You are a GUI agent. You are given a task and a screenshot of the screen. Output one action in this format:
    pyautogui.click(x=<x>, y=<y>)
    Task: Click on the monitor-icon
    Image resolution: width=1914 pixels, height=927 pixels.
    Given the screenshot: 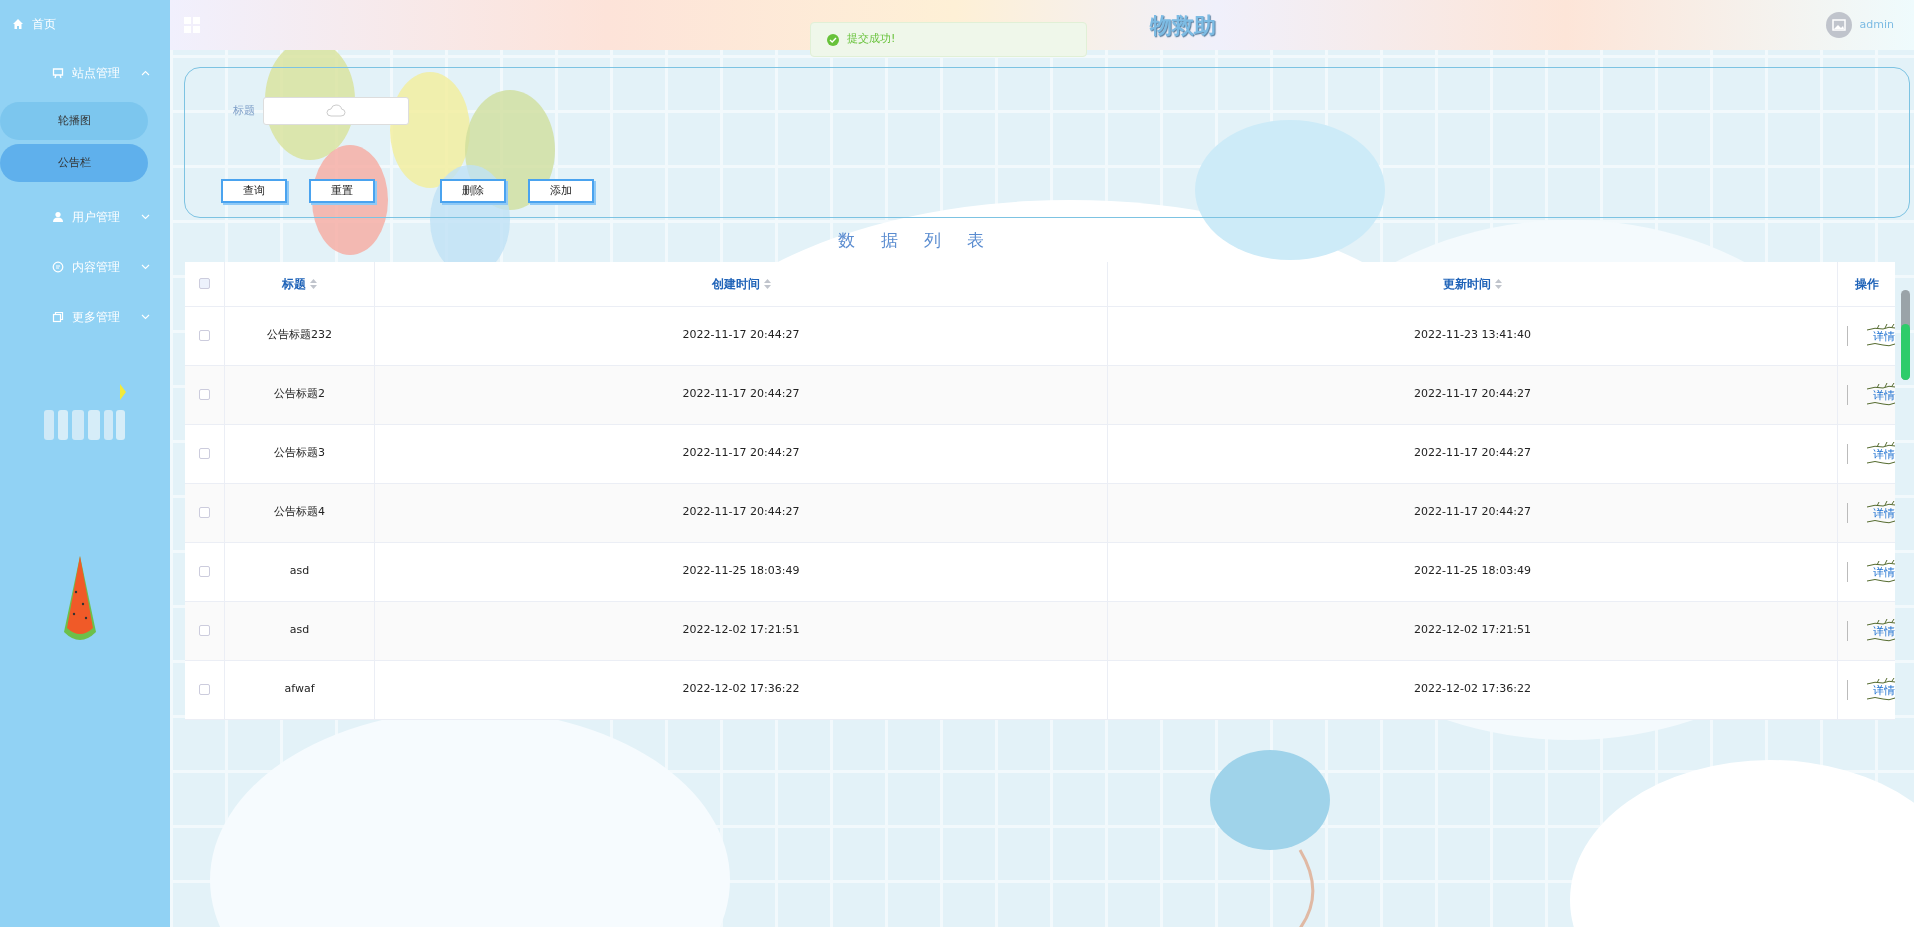 What is the action you would take?
    pyautogui.click(x=58, y=73)
    